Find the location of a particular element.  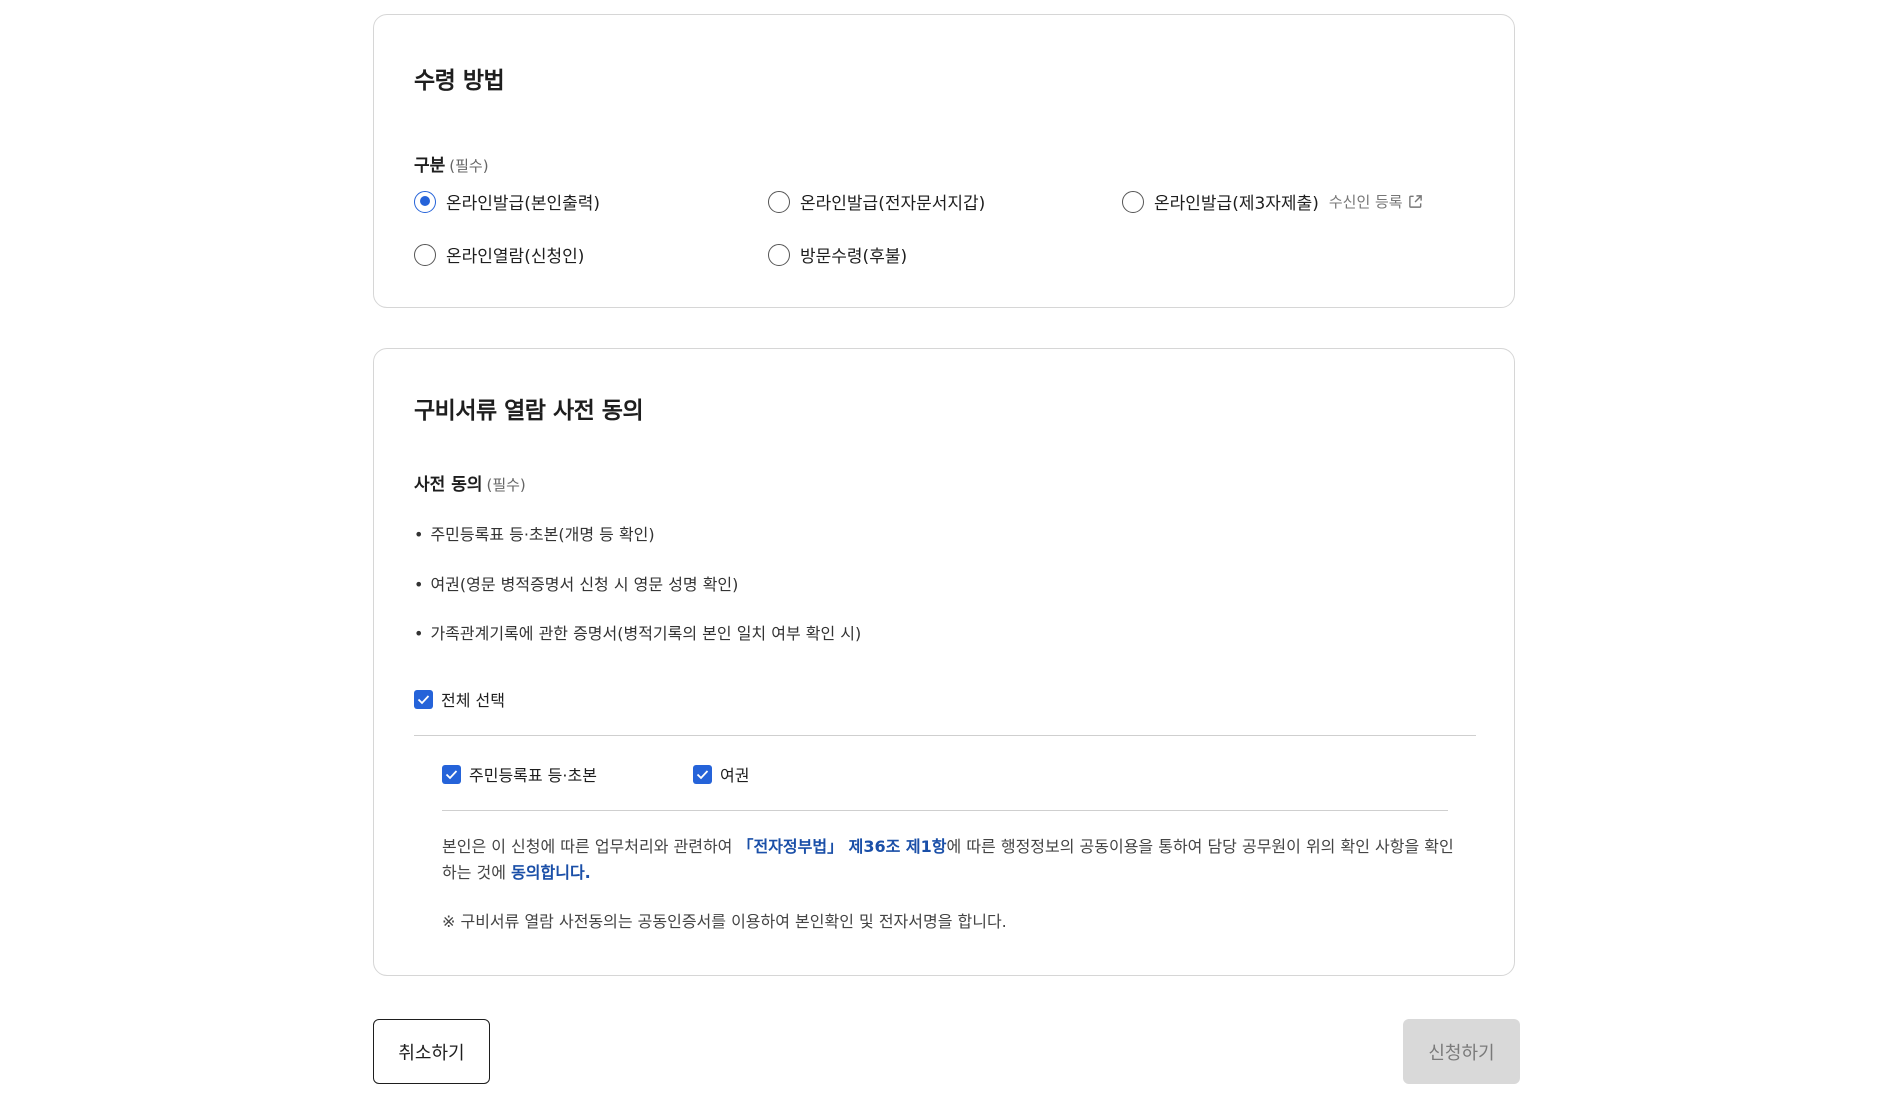

radio-online-self-print: 온라인발급(본인출력) is located at coordinates (507, 201).